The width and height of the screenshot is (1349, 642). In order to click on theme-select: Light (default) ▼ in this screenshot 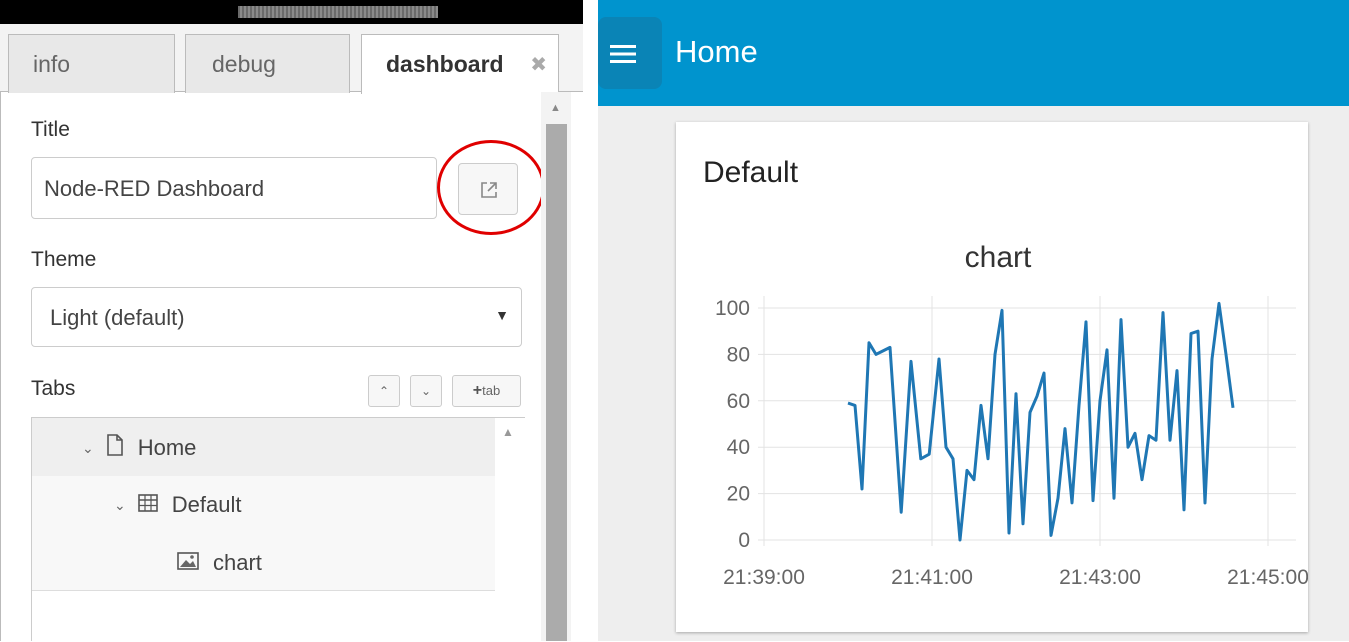, I will do `click(276, 317)`.